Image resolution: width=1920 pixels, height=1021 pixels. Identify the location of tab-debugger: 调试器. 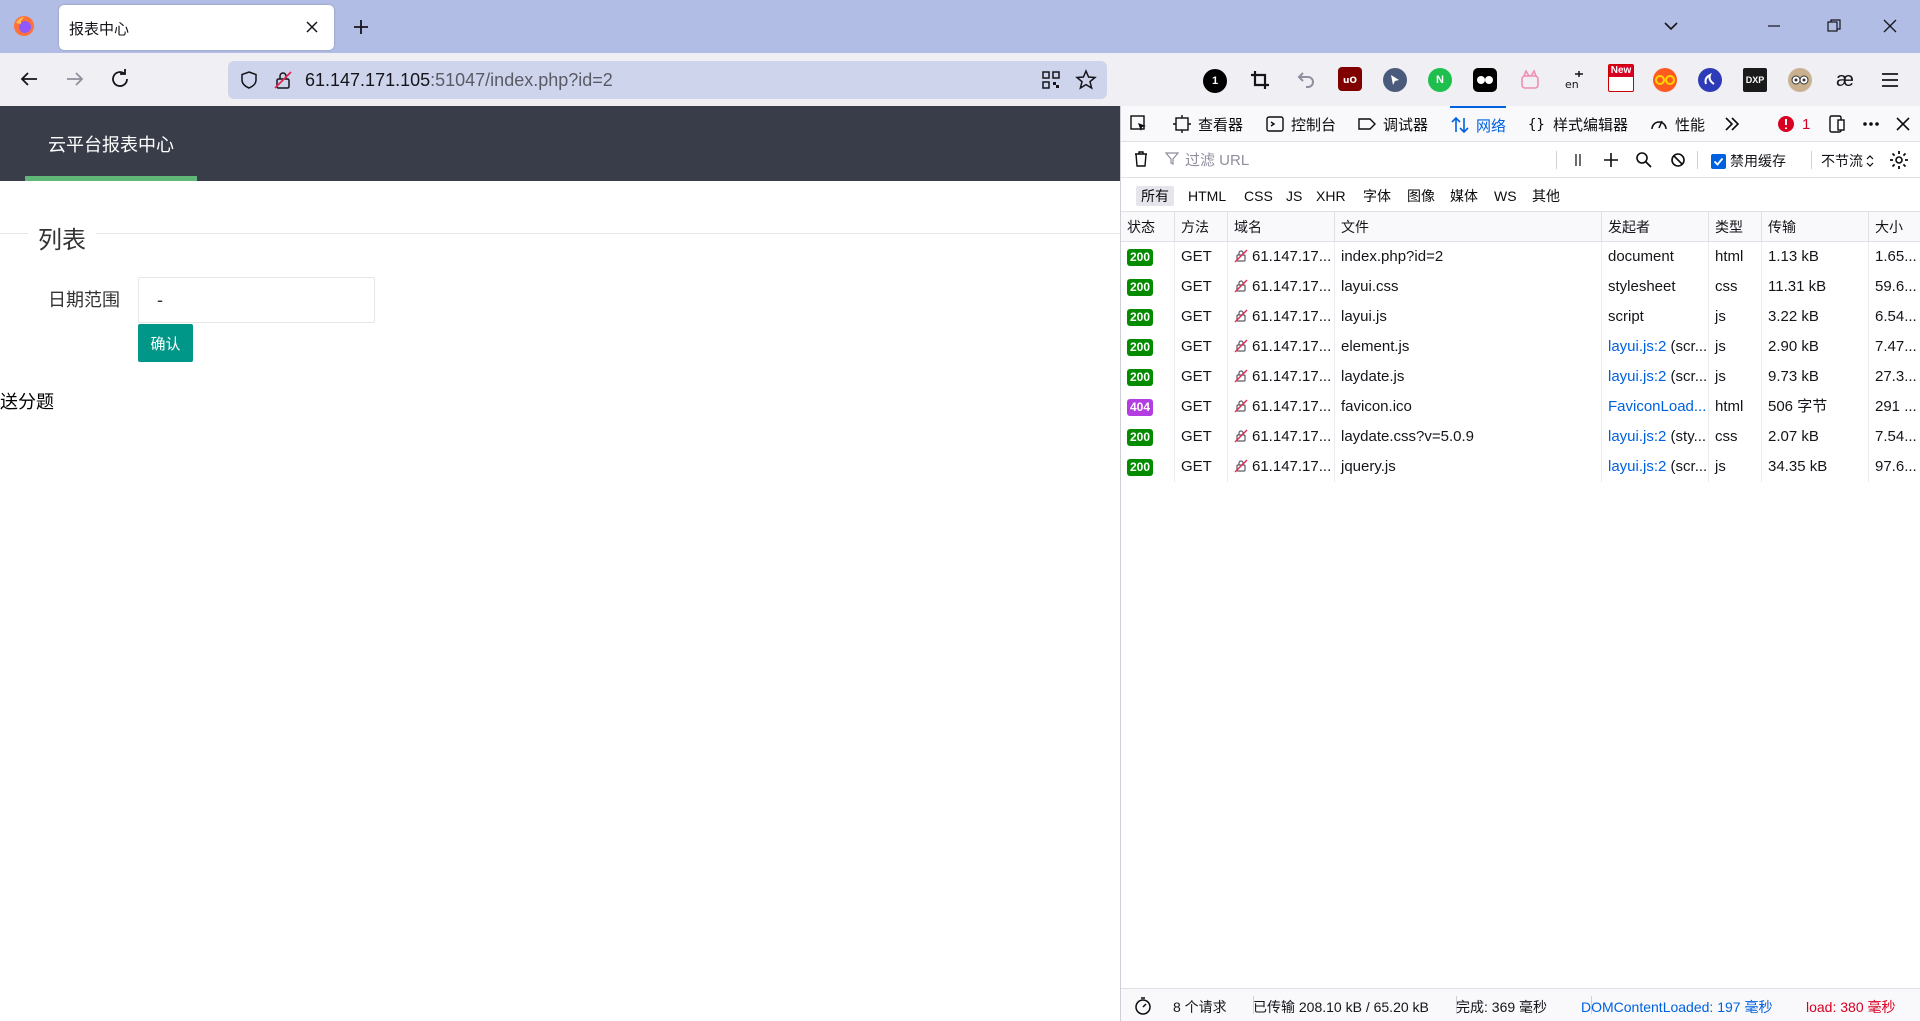
(1392, 124).